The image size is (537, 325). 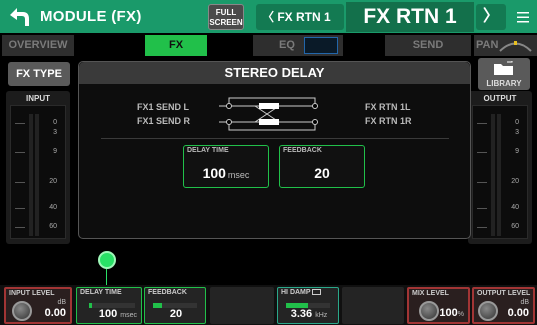 I want to click on delay-time-value: 100, so click(x=214, y=173).